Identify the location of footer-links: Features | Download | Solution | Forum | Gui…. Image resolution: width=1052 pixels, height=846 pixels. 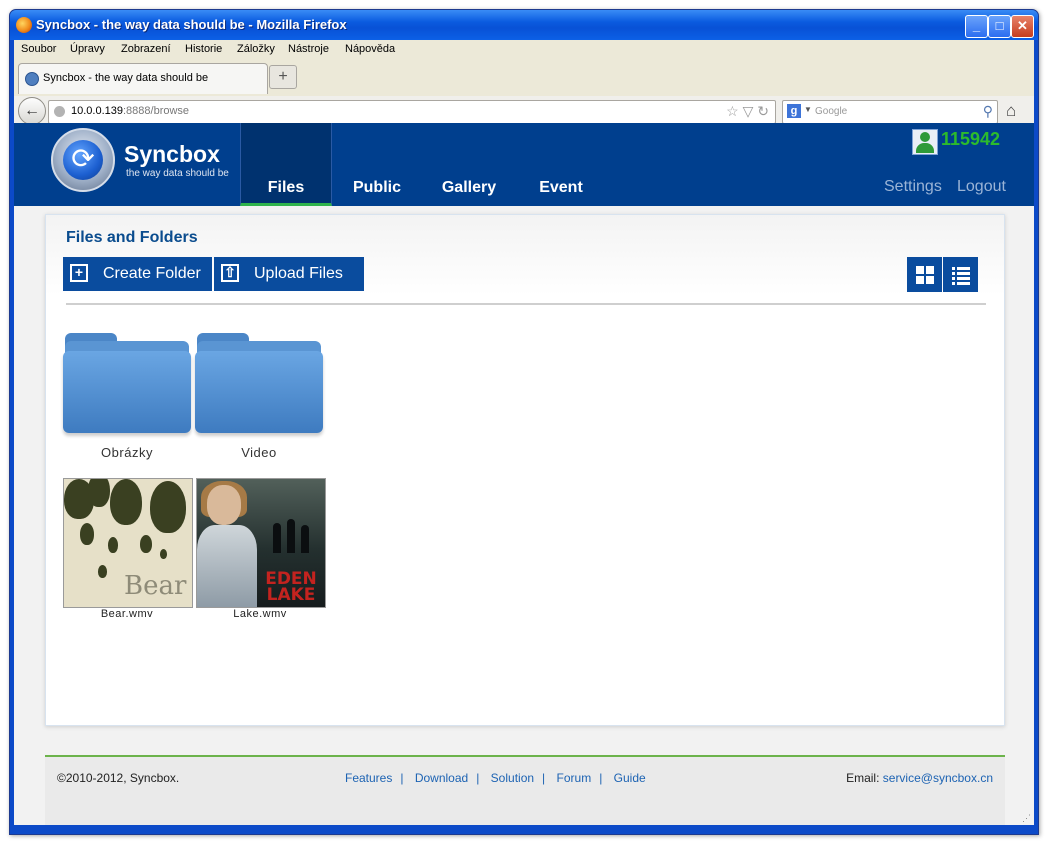
(495, 778).